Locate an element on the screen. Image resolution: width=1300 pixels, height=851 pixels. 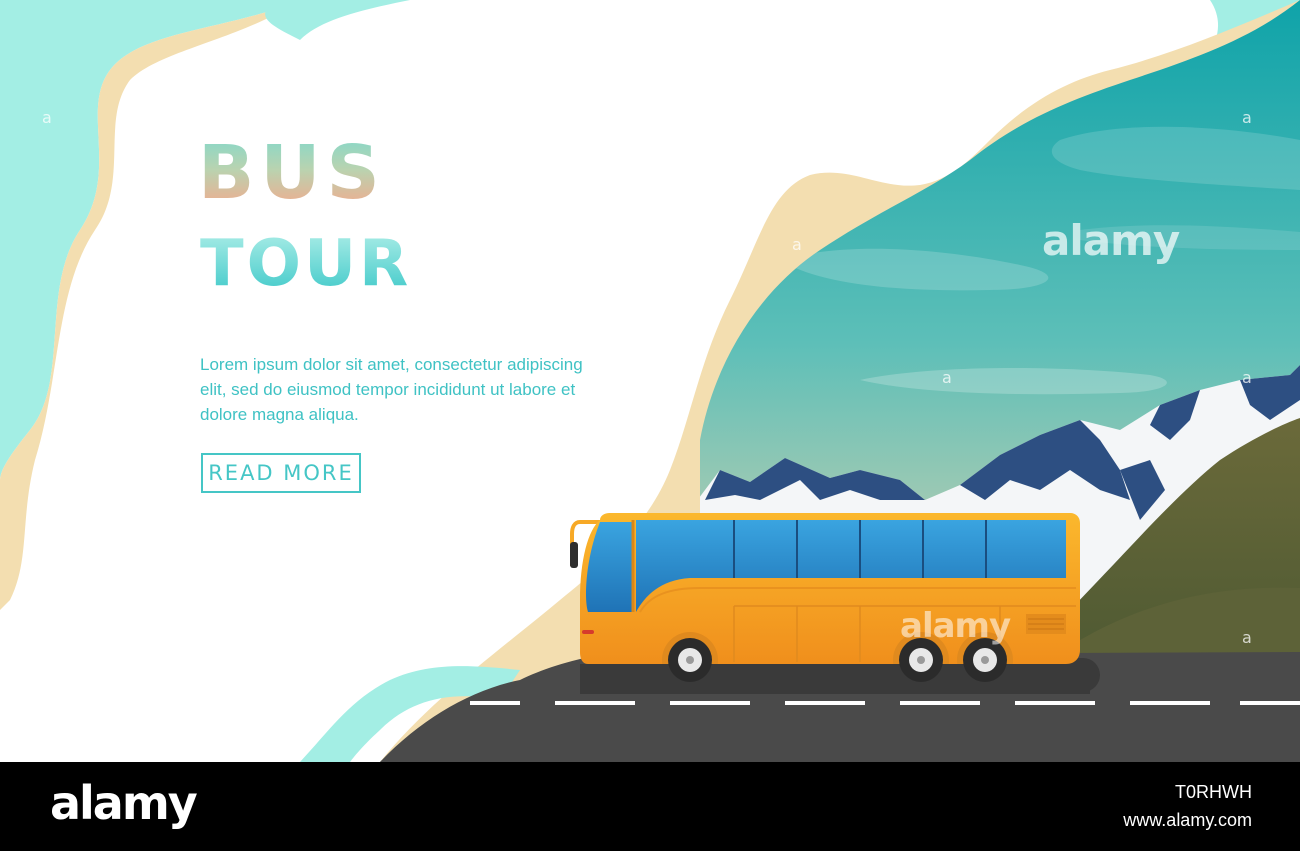
footer-image-id: T0RHWH is located at coordinates (1213, 792).